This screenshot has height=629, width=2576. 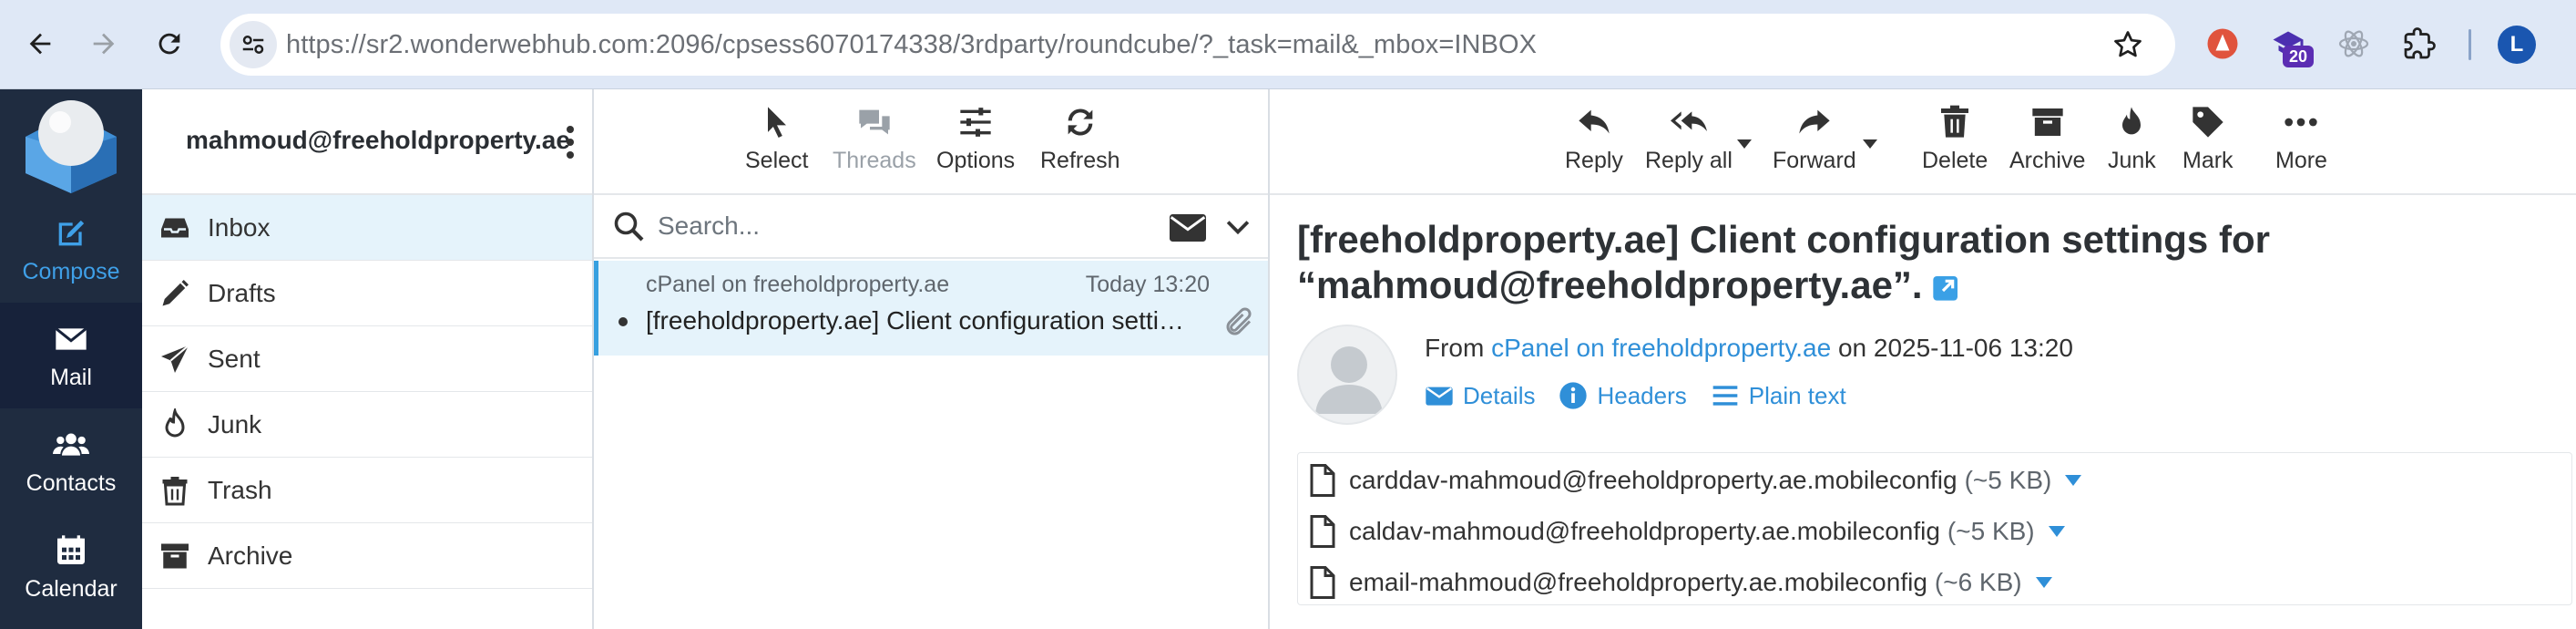 What do you see at coordinates (1573, 396) in the screenshot?
I see `info-circle-icon` at bounding box center [1573, 396].